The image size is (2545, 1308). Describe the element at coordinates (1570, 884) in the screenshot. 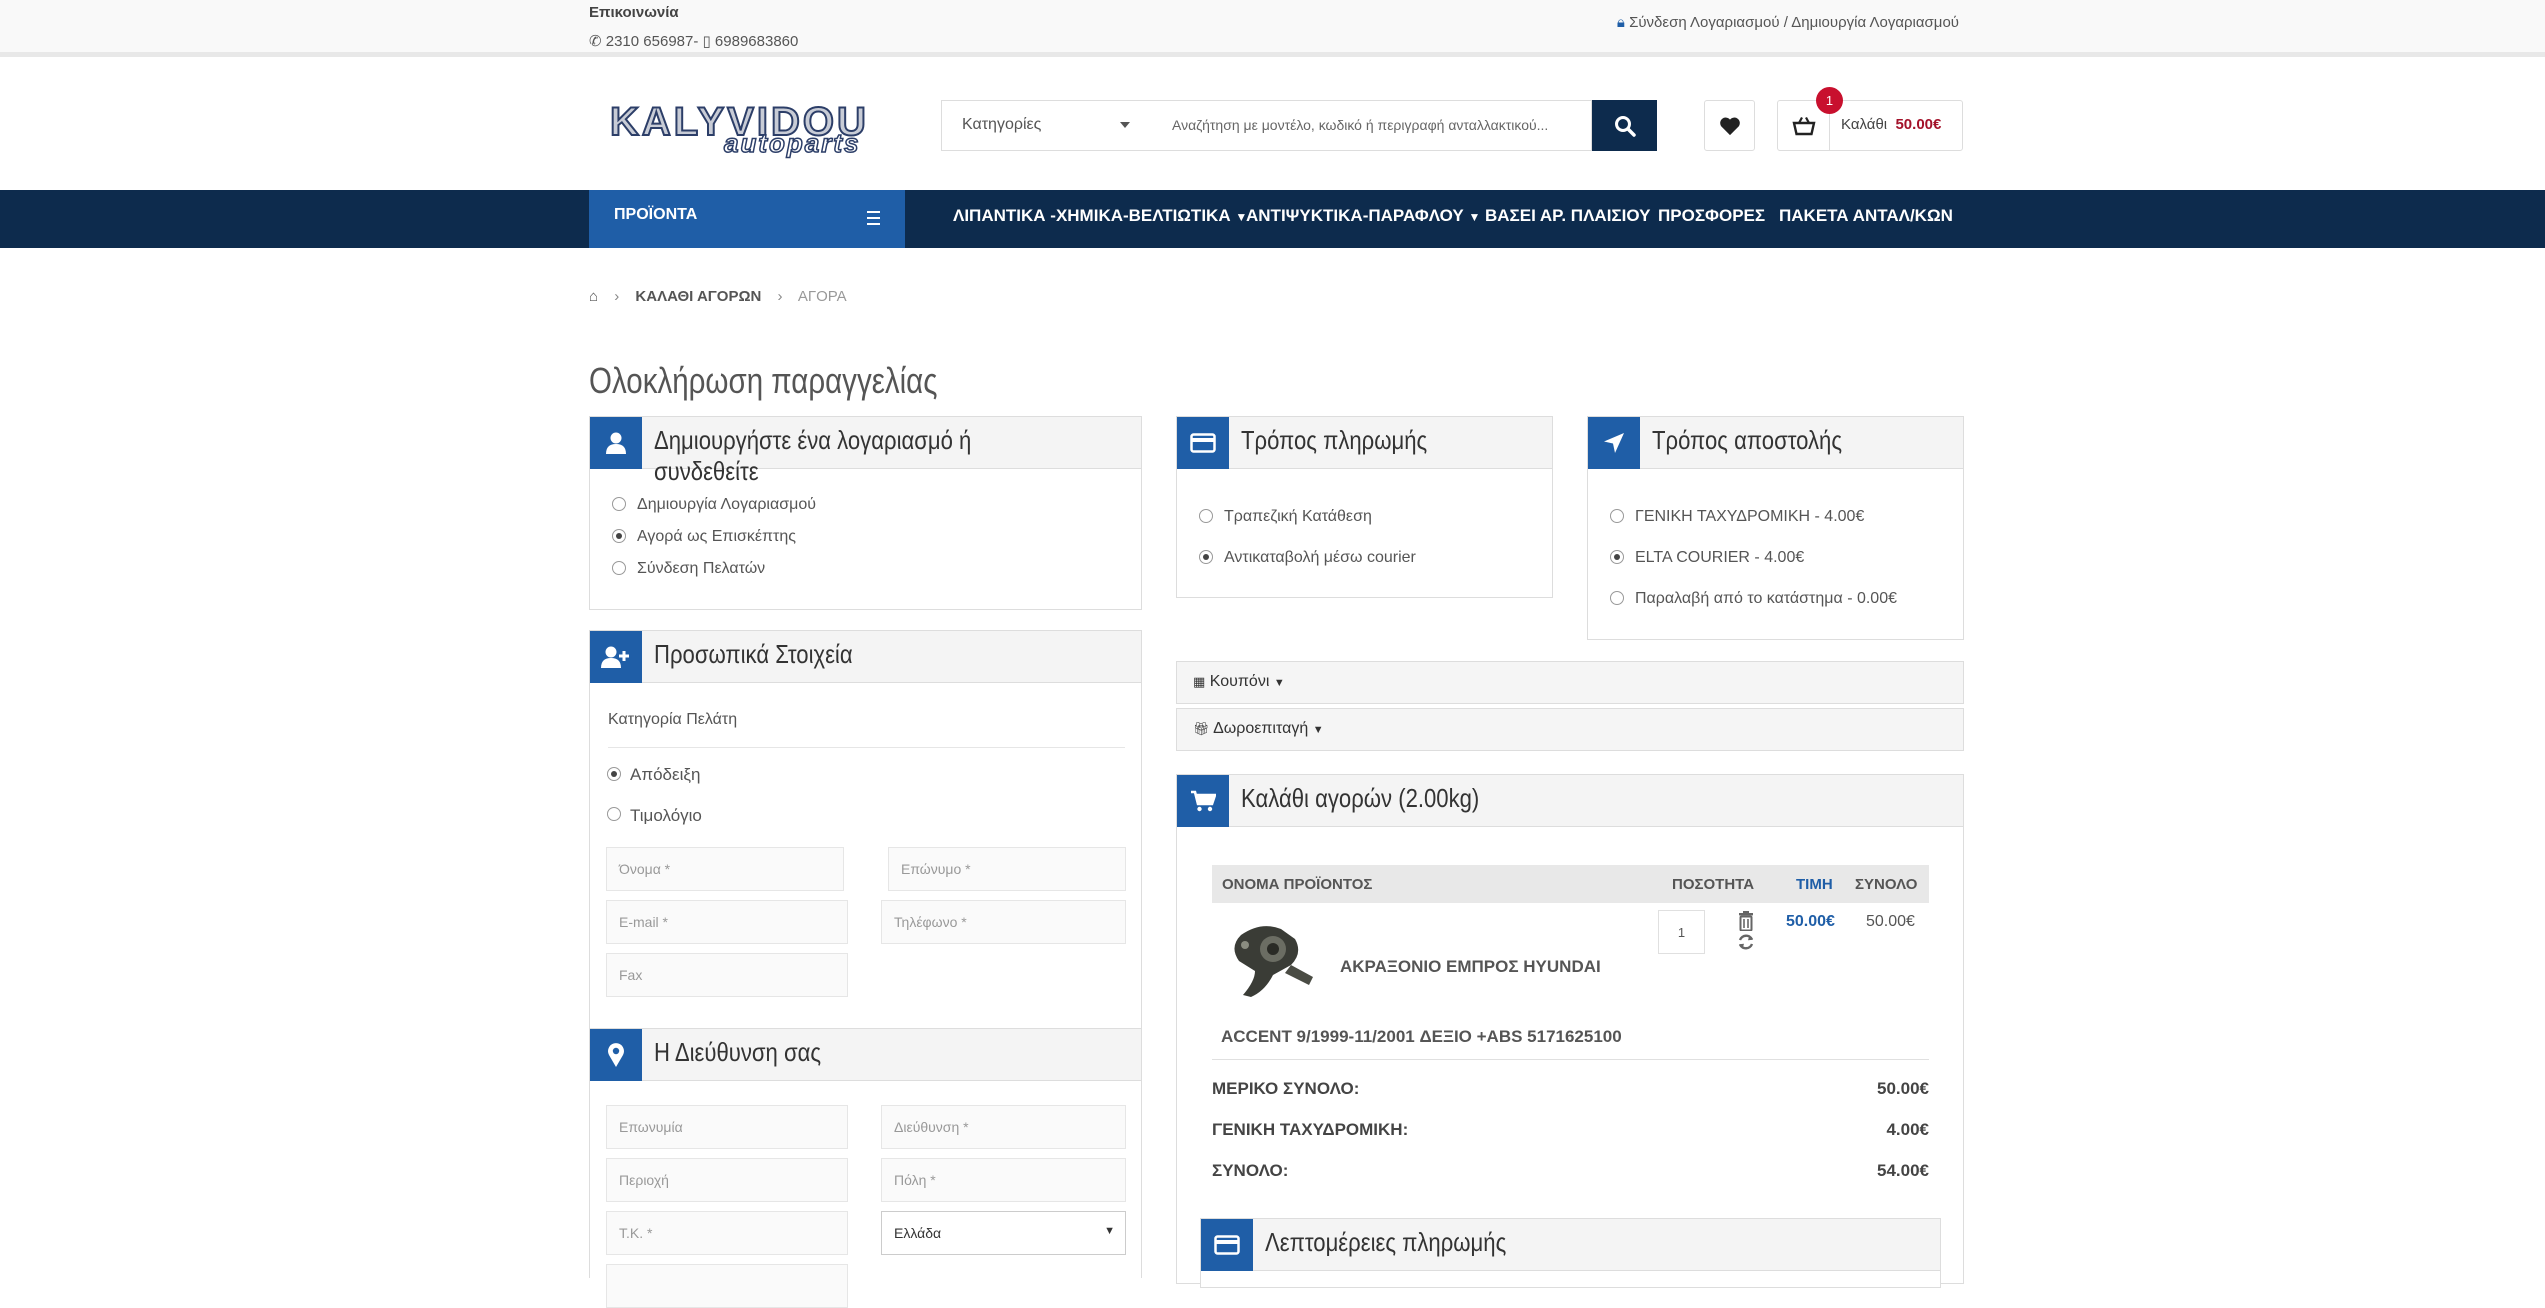

I see `cart-table-header: ΟΝΟΜΑ ΠΡΟΪΟΝΤΟΣ ΠΟΣΟΤΗΤΑ ΤΙΜΗ ΣΥΝΟΛΟ` at that location.